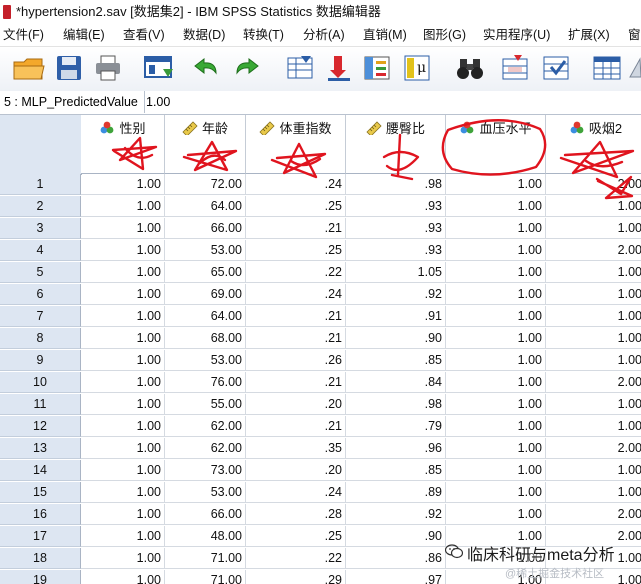  I want to click on recall-dialog-icon, so click(158, 68).